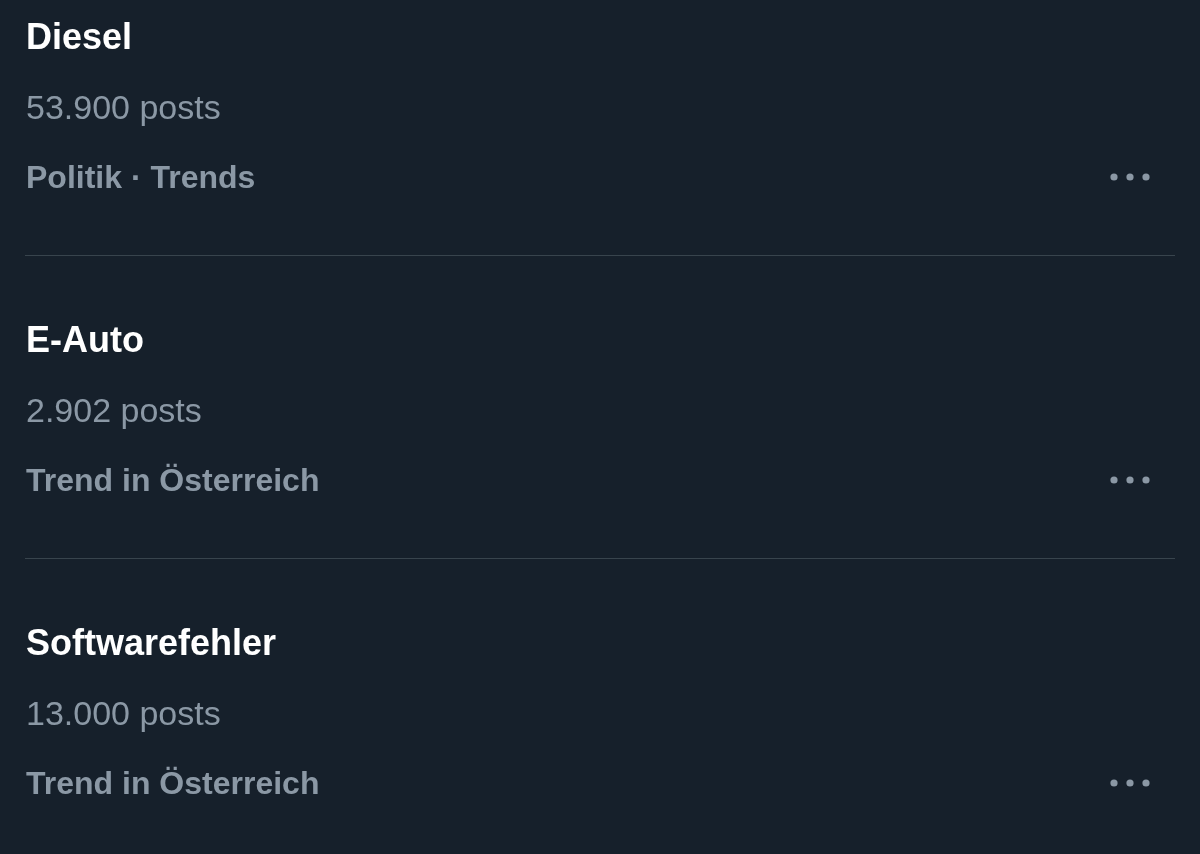 The height and width of the screenshot is (854, 1200). I want to click on post-count: 53.900 posts, so click(123, 107).